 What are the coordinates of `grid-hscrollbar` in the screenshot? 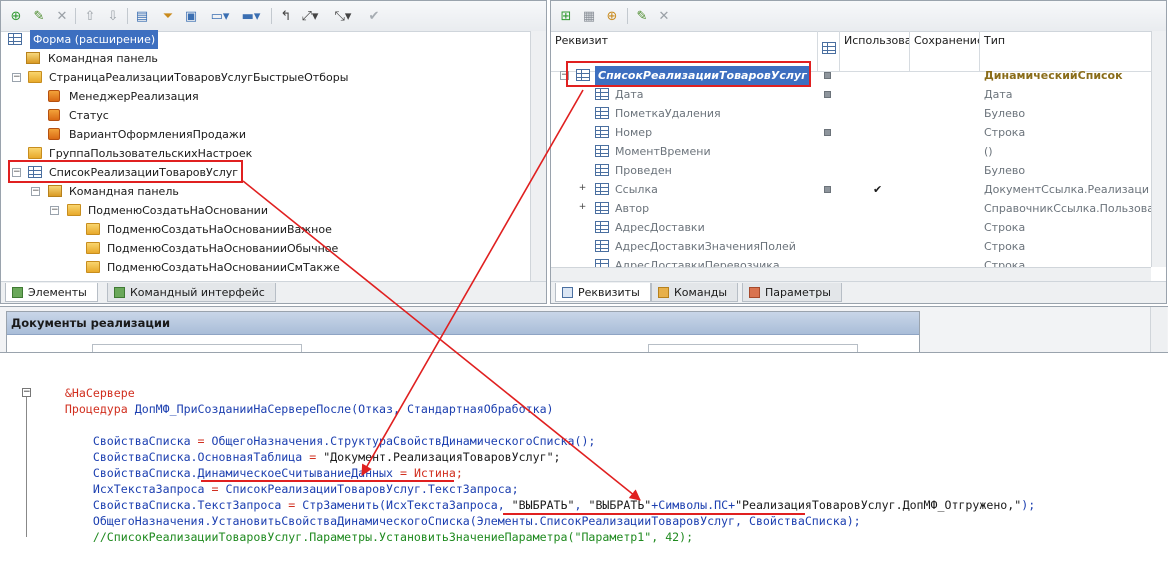 It's located at (851, 274).